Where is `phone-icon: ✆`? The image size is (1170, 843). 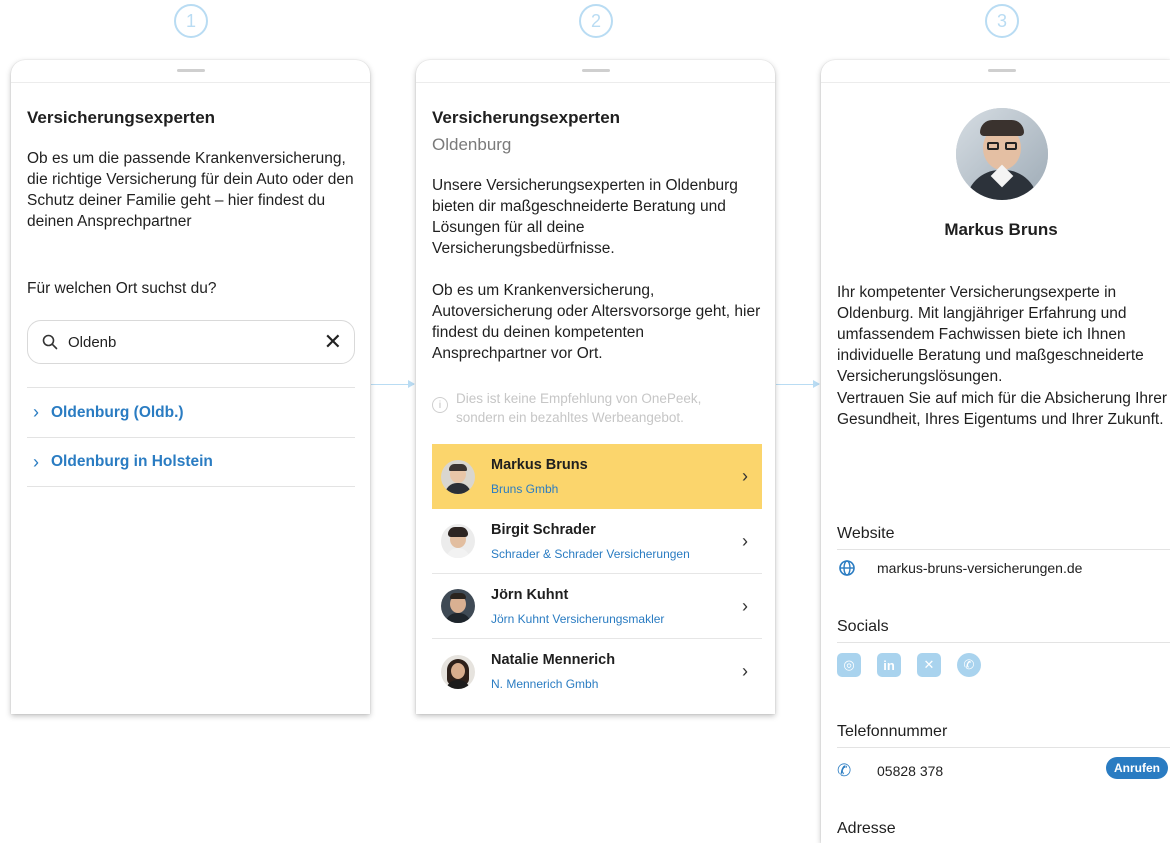 phone-icon: ✆ is located at coordinates (844, 770).